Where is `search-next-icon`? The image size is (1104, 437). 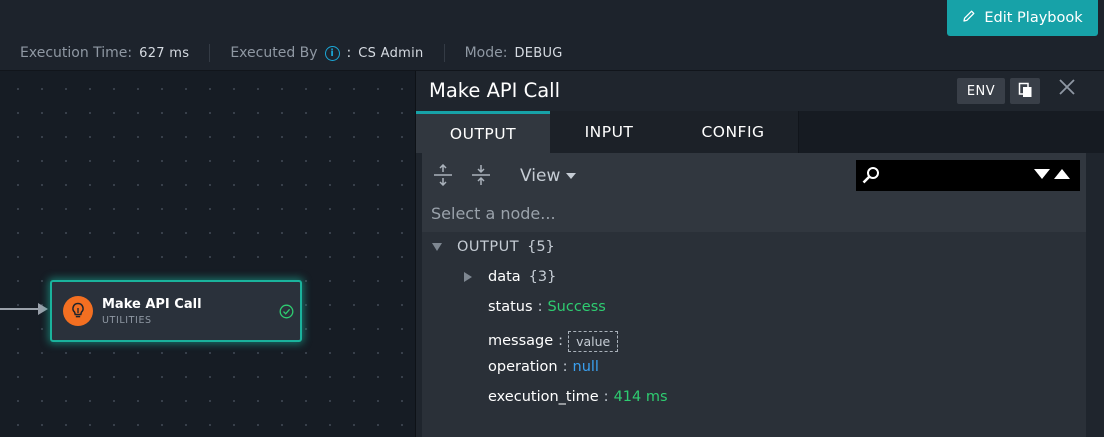 search-next-icon is located at coordinates (1042, 174).